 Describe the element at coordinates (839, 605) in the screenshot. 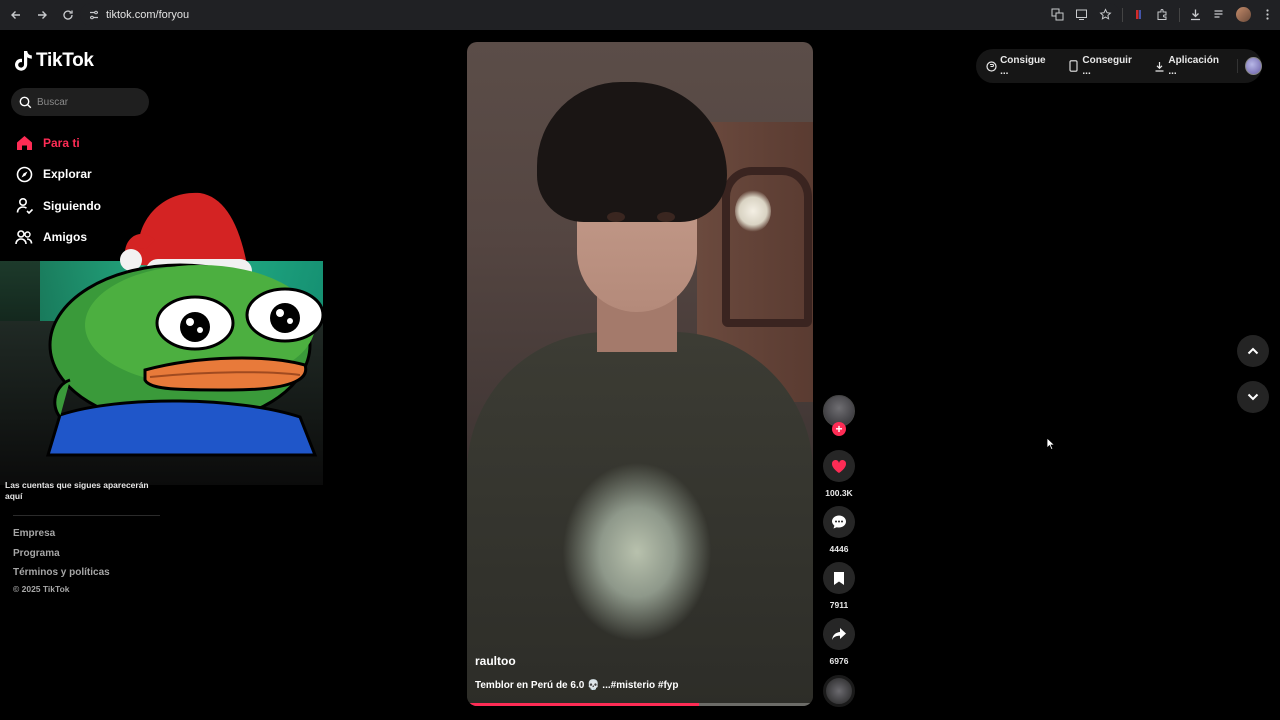

I see `save-count: 7911` at that location.